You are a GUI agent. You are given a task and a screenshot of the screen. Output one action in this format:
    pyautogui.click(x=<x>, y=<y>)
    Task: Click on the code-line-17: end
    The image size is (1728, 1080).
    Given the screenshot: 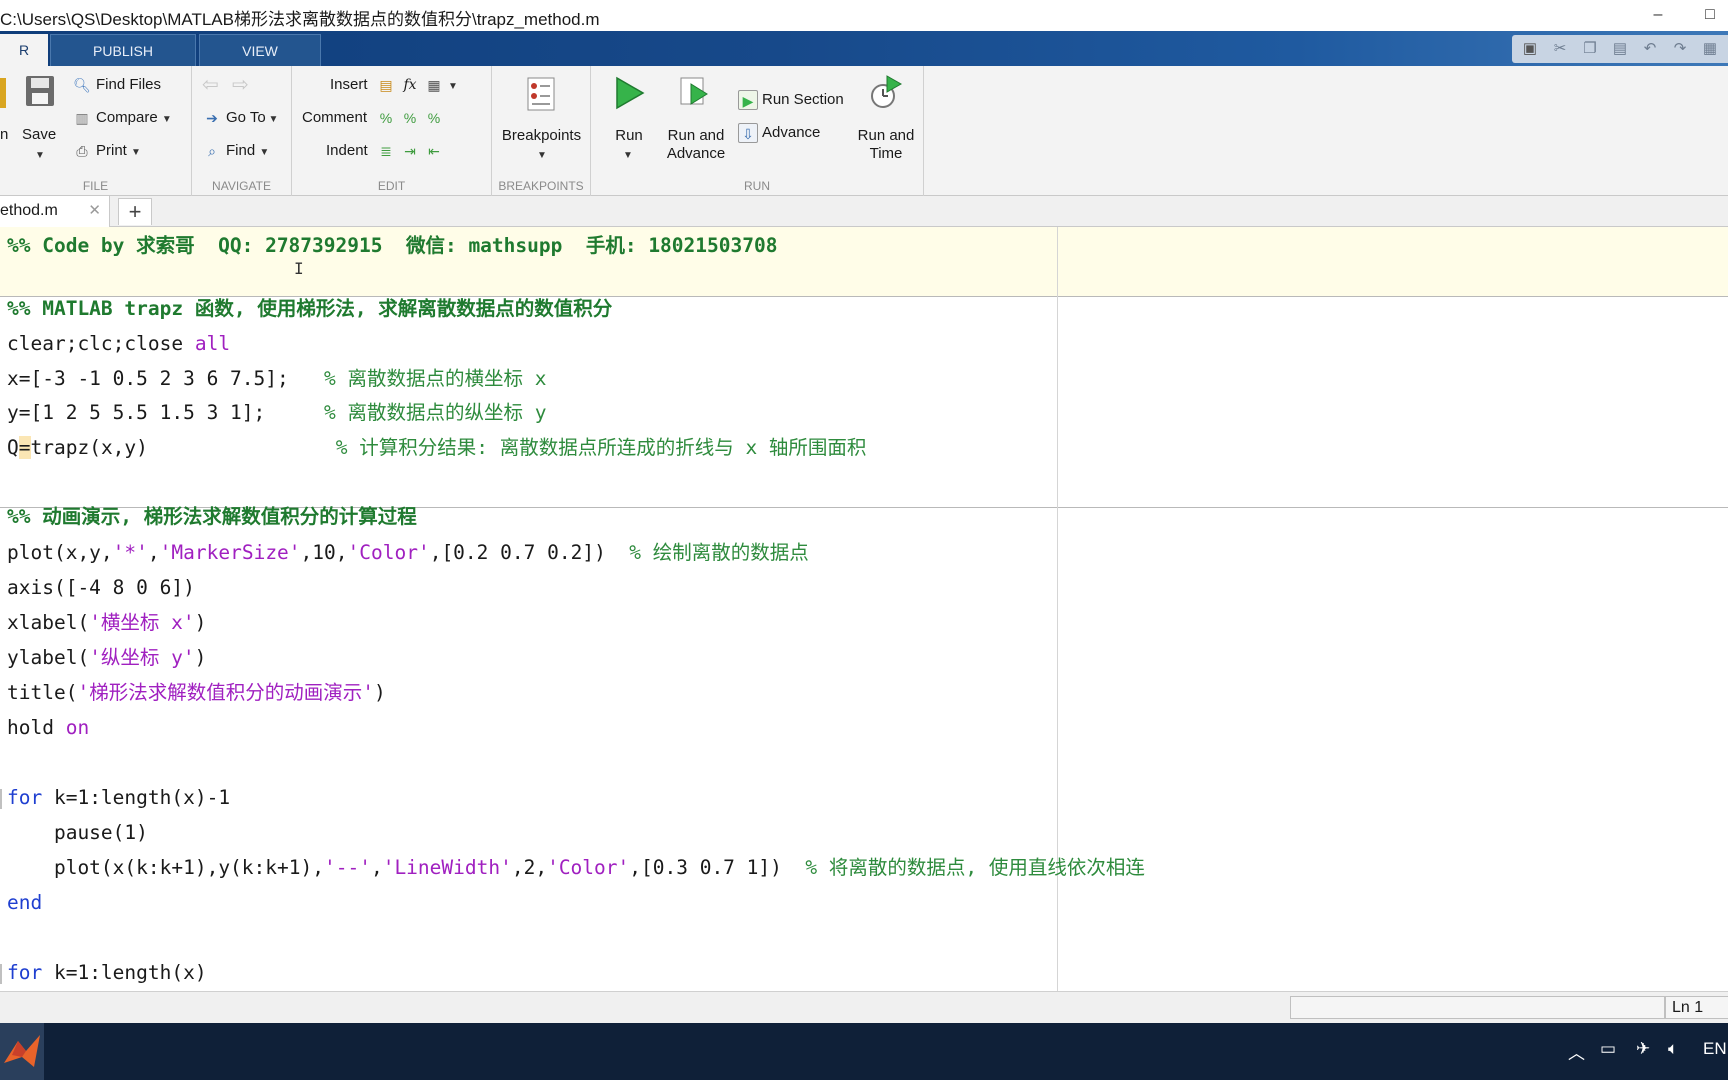 What is the action you would take?
    pyautogui.click(x=24, y=903)
    